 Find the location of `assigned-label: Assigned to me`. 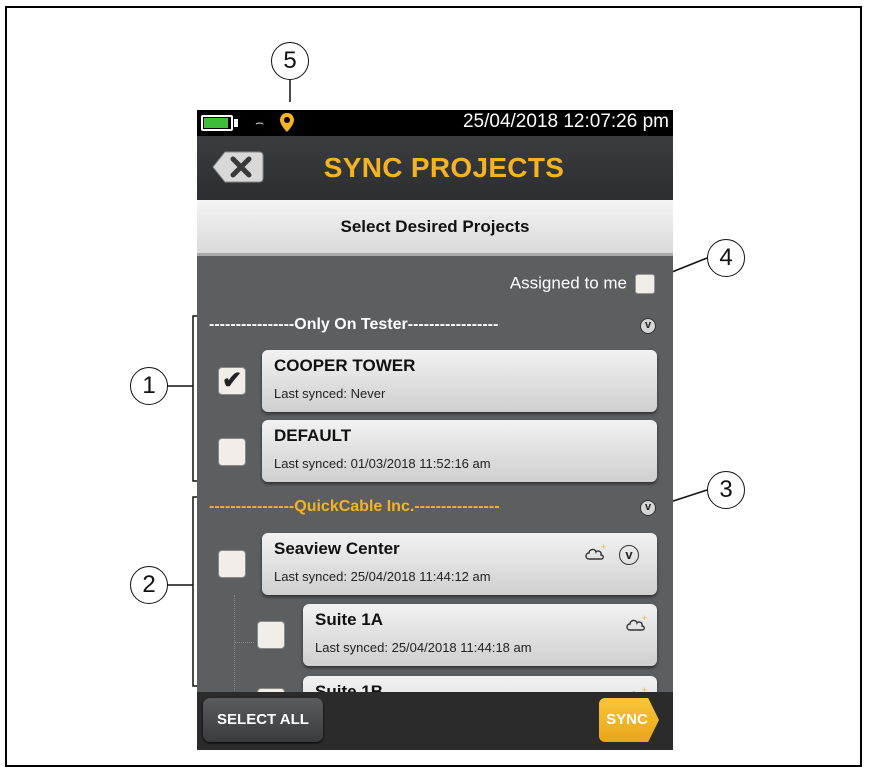

assigned-label: Assigned to me is located at coordinates (568, 283).